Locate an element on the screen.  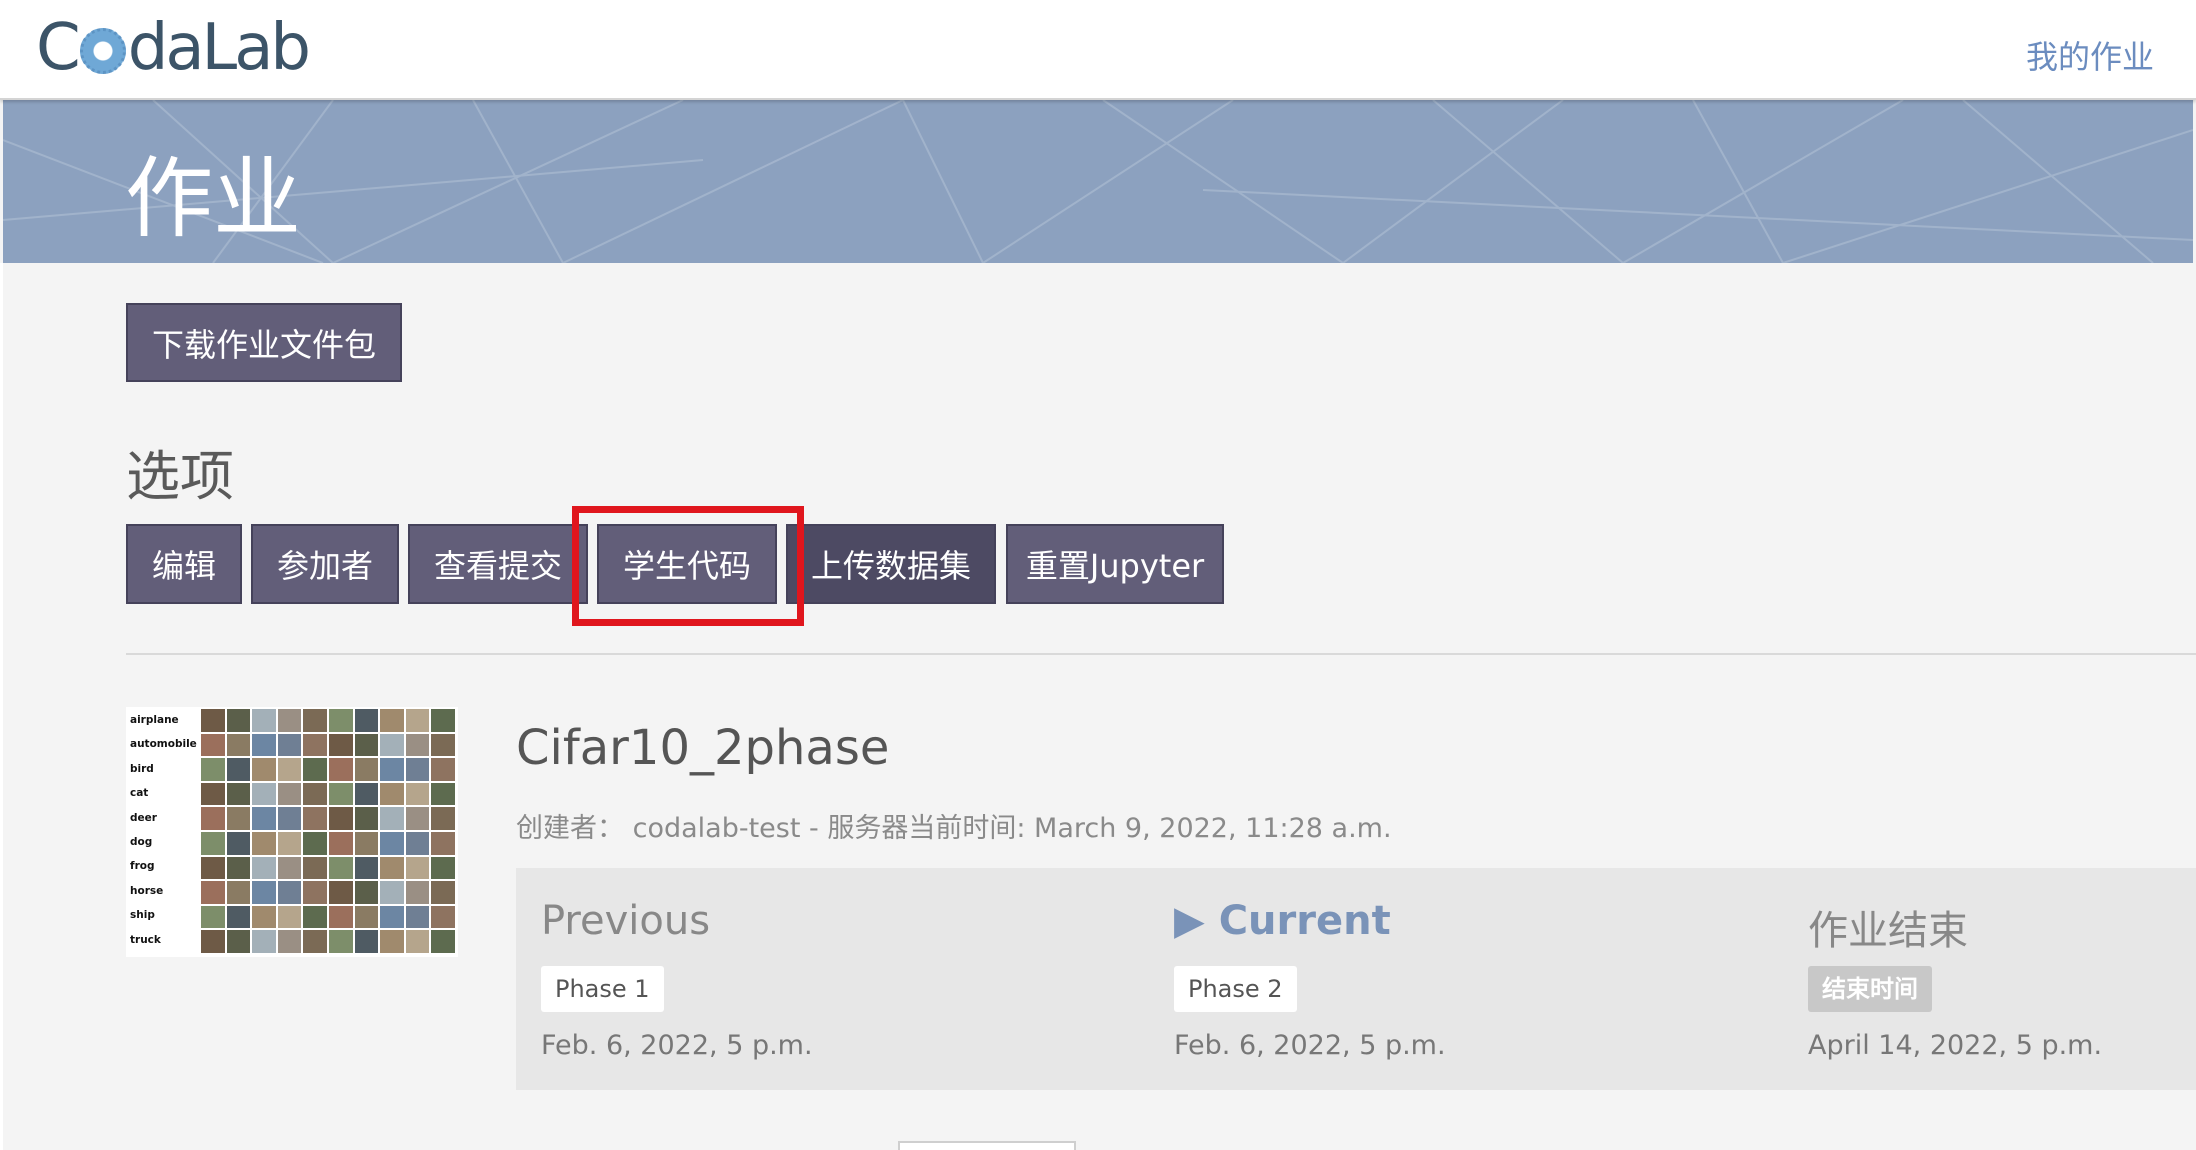
thumbnail-image-grid is located at coordinates (328, 831).